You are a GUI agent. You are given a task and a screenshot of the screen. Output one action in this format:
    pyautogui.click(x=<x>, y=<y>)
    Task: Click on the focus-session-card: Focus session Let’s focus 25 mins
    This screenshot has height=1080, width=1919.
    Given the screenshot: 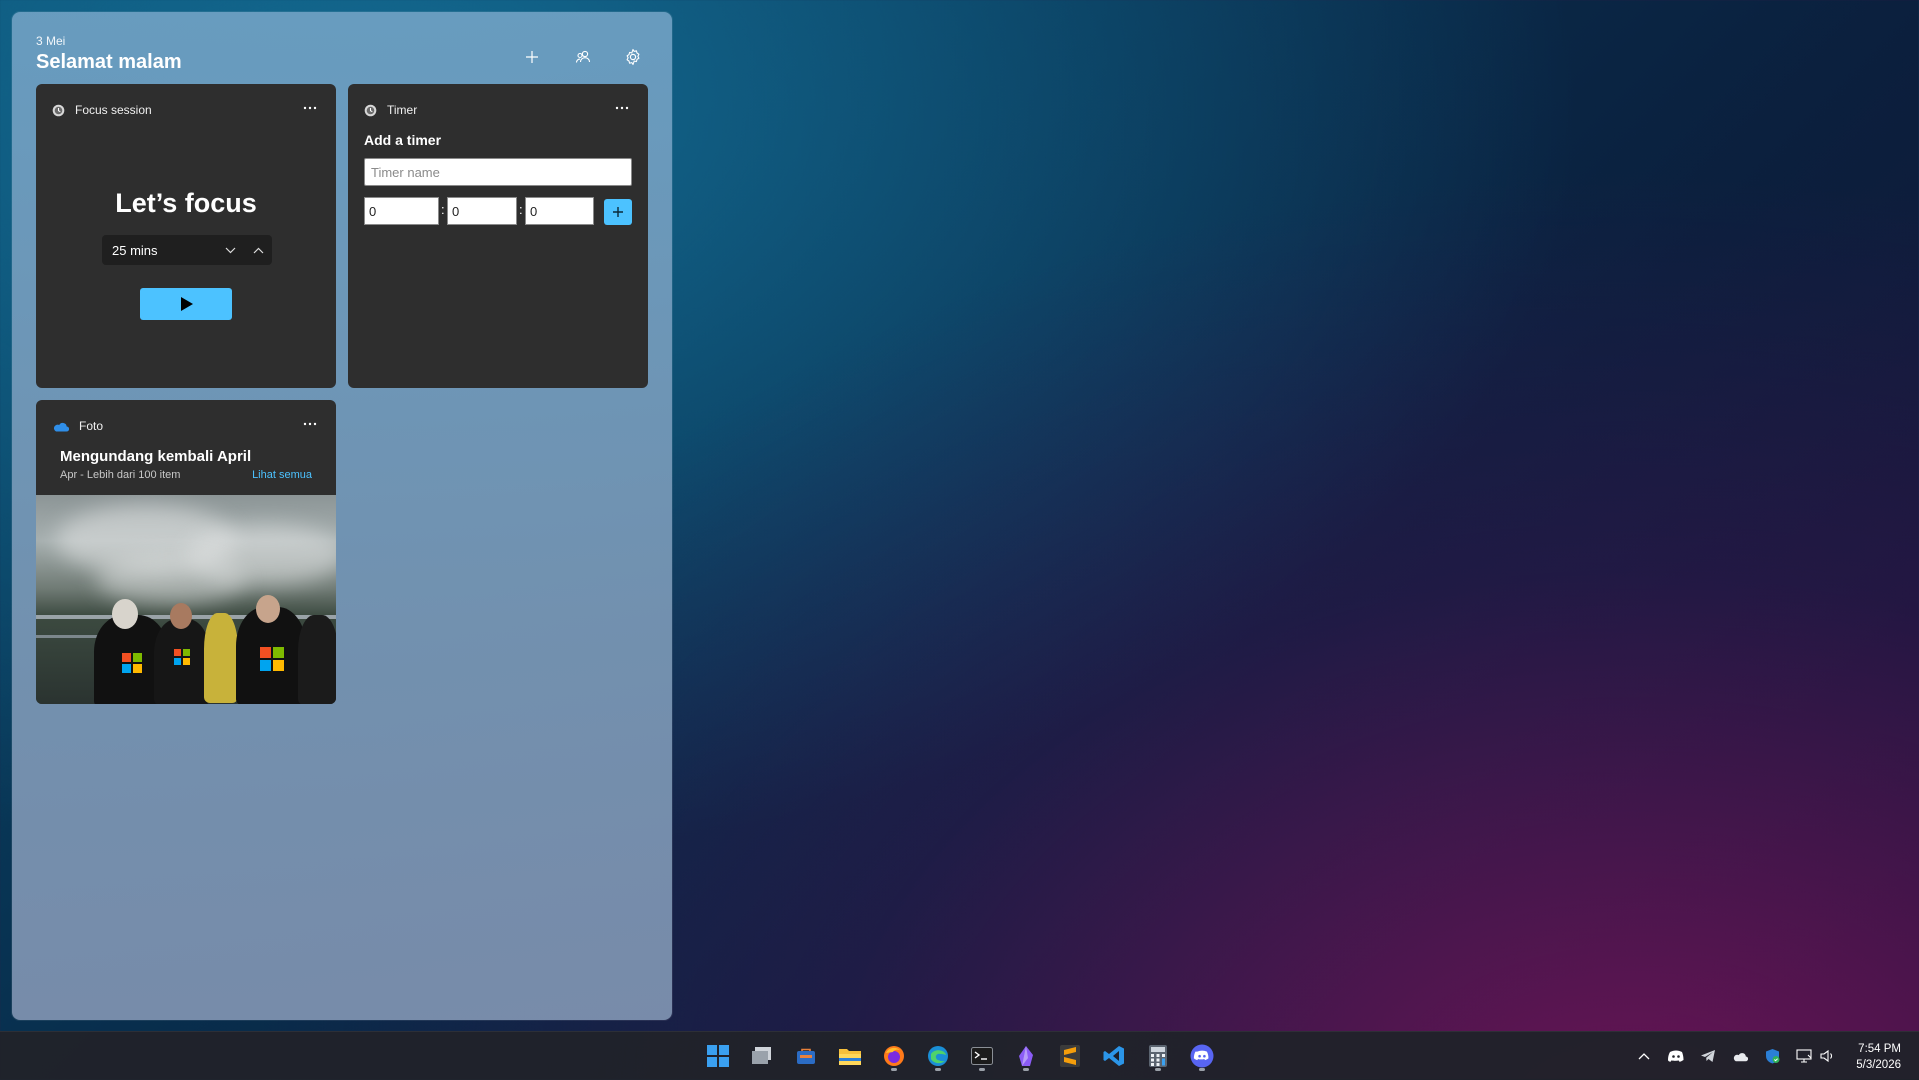 What is the action you would take?
    pyautogui.click(x=186, y=236)
    